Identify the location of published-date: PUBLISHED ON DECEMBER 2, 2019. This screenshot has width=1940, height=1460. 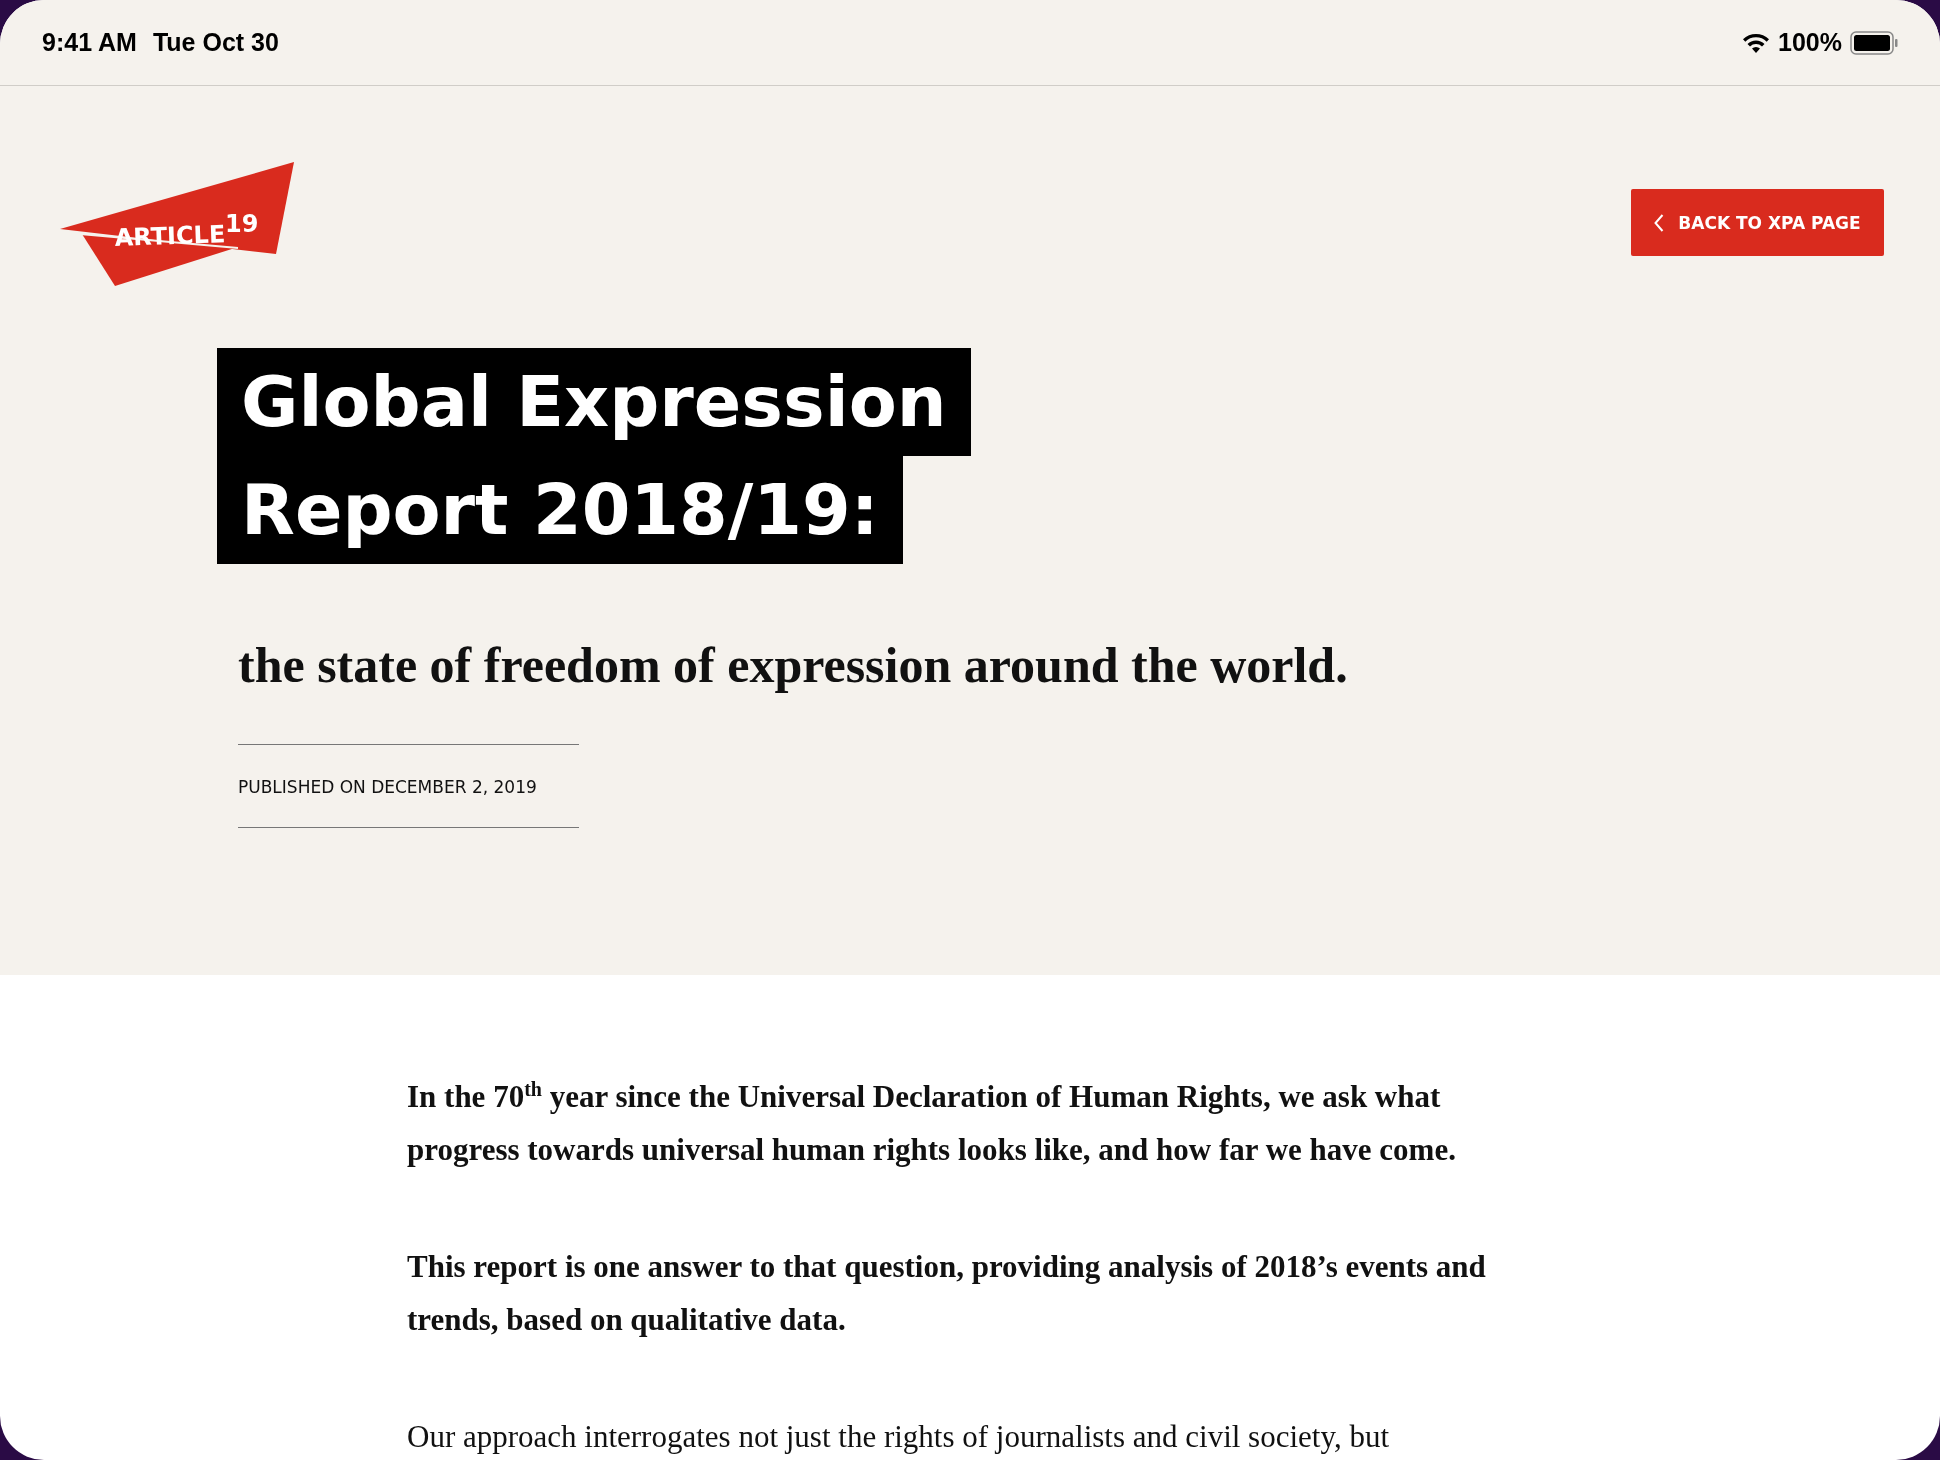
(388, 787).